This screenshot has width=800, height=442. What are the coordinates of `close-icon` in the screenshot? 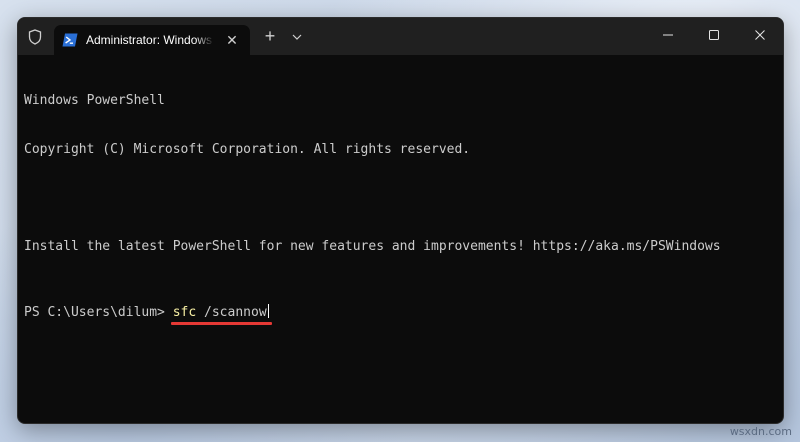 It's located at (760, 34).